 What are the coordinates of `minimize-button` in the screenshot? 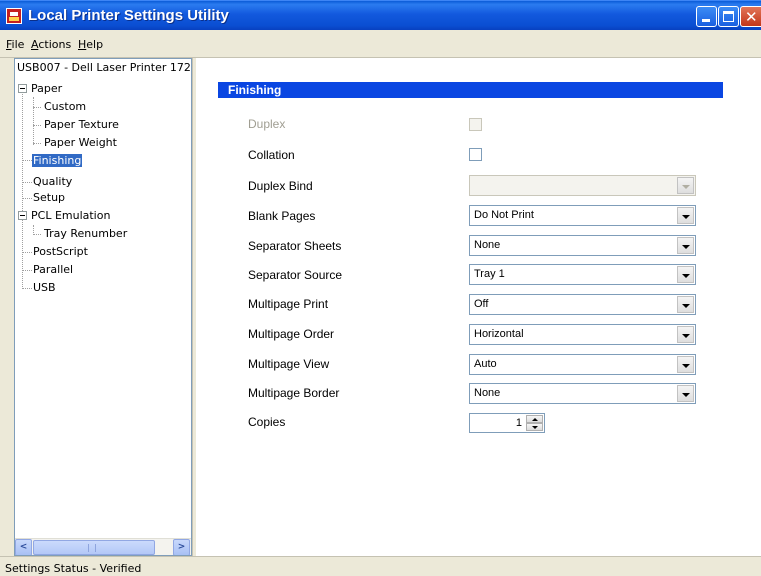 It's located at (706, 16).